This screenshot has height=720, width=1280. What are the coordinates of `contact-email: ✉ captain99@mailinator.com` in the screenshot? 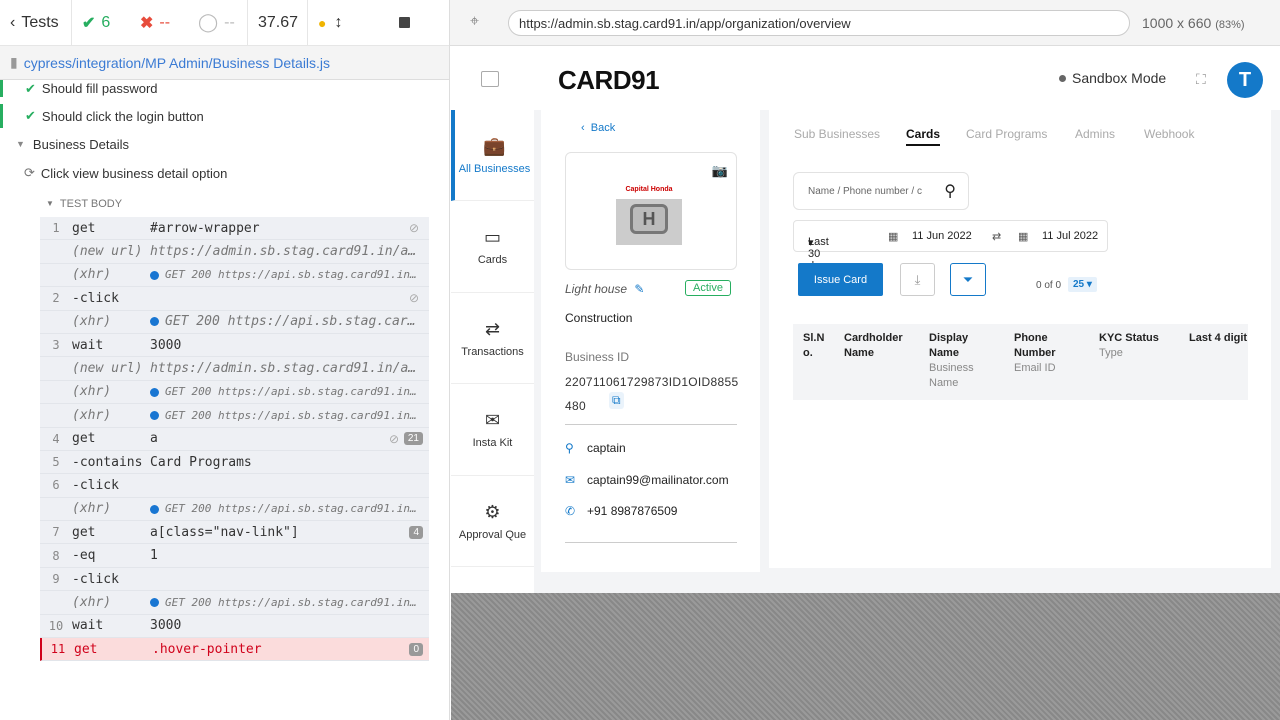 It's located at (647, 480).